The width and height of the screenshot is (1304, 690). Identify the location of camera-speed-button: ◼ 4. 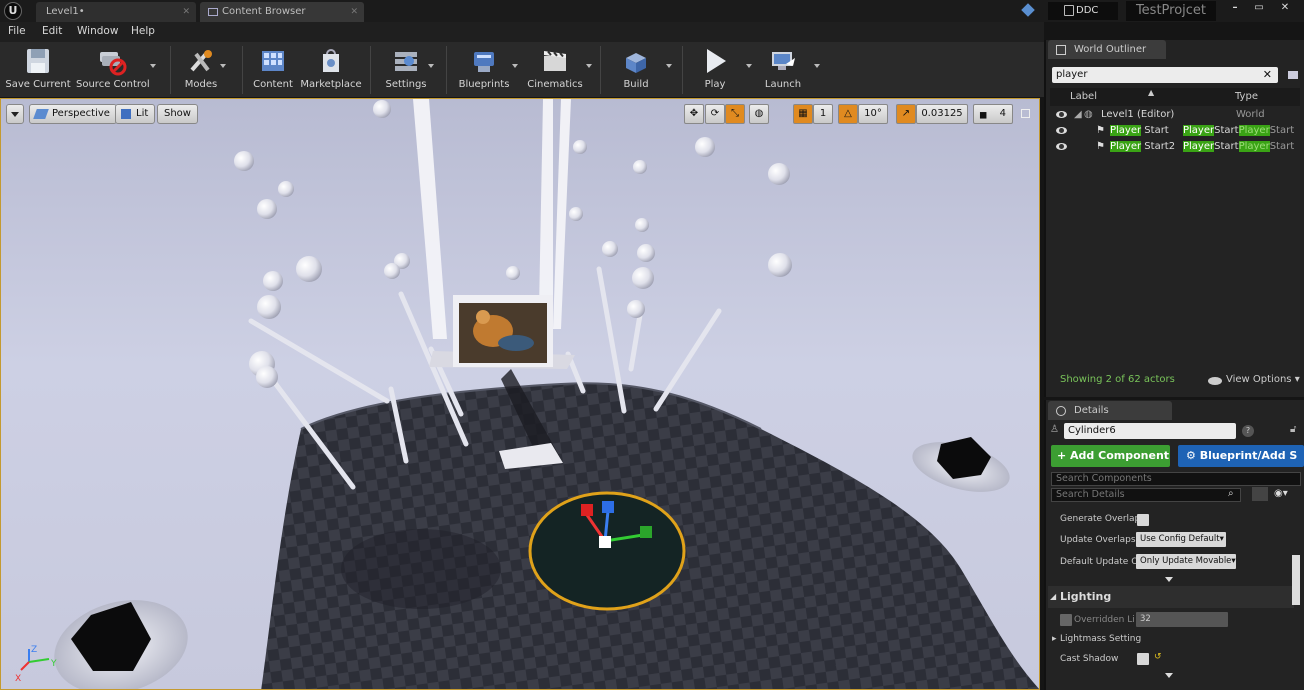
(993, 114).